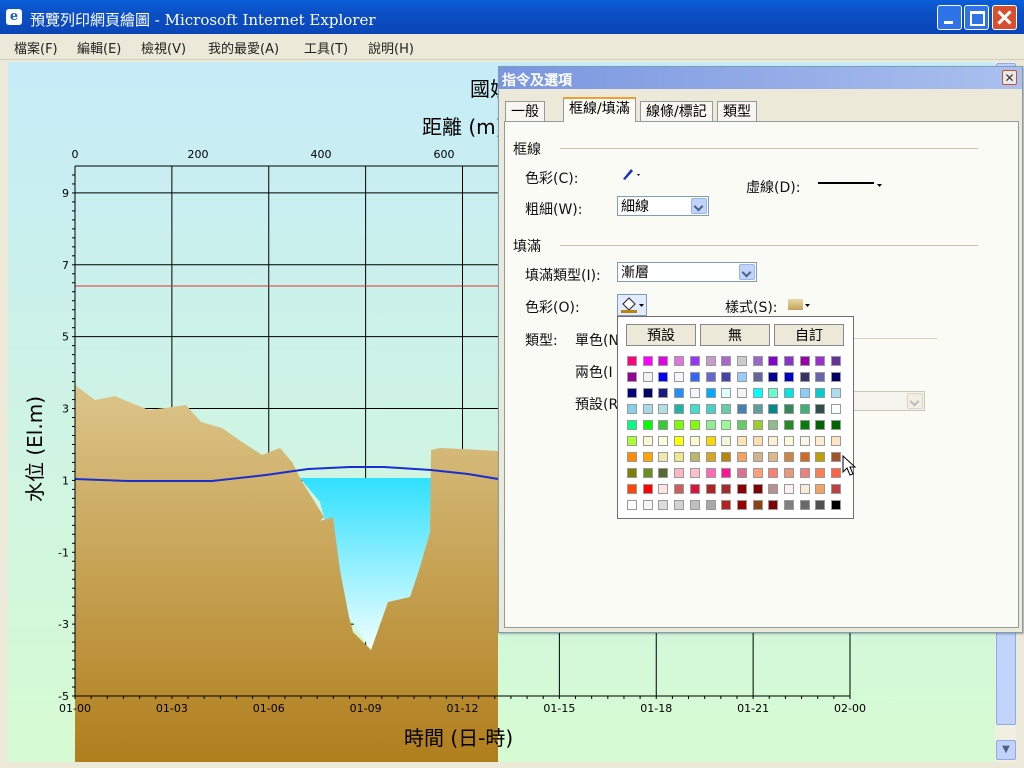 The image size is (1024, 768). Describe the element at coordinates (735, 335) in the screenshot. I see `palette-none-button: 無` at that location.